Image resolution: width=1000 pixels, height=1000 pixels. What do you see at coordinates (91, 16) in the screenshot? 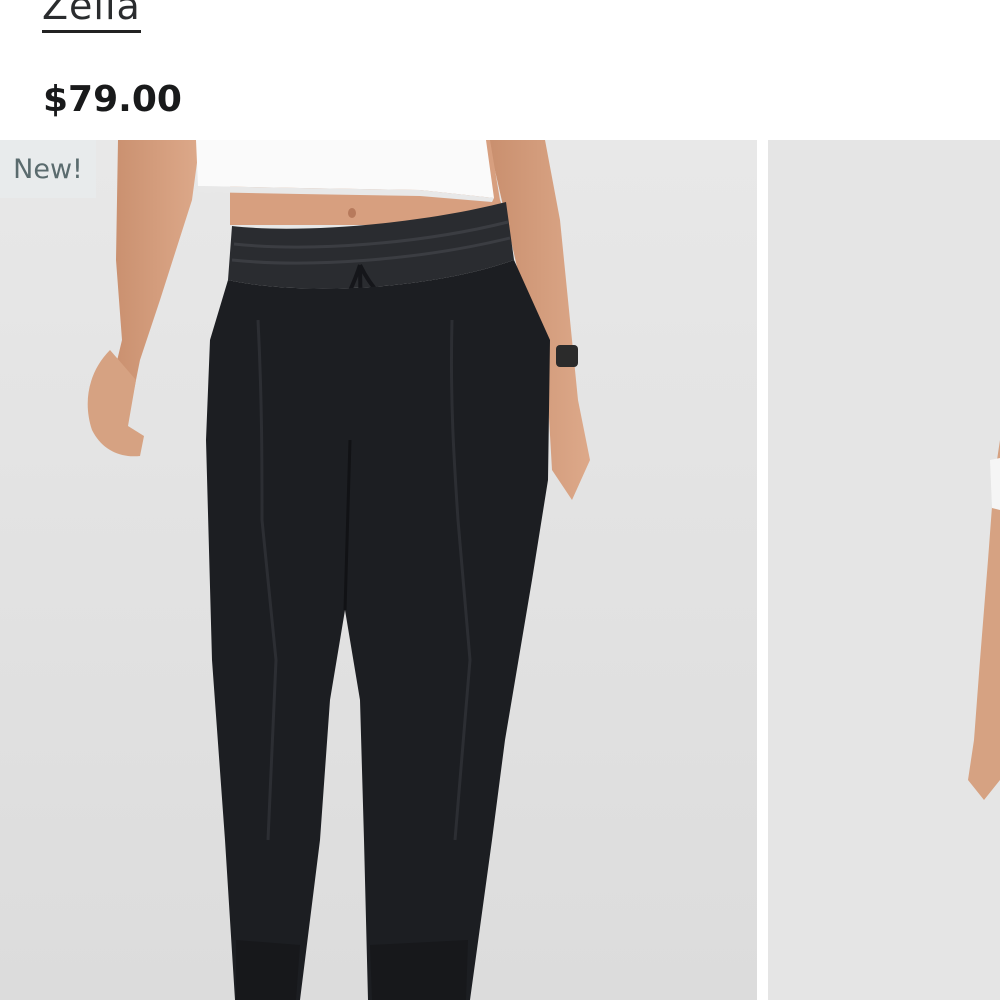
I see `brand-link: Zella` at bounding box center [91, 16].